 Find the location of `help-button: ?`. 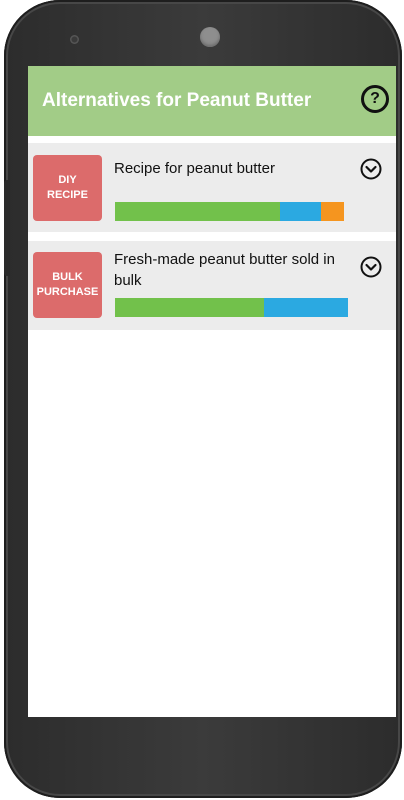

help-button: ? is located at coordinates (375, 99).